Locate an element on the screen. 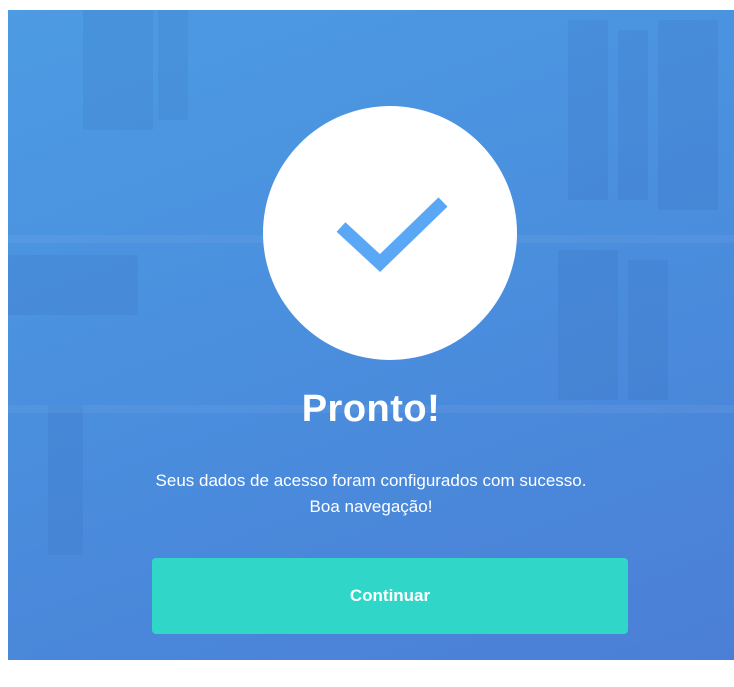 The image size is (734, 687). success-circle is located at coordinates (390, 233).